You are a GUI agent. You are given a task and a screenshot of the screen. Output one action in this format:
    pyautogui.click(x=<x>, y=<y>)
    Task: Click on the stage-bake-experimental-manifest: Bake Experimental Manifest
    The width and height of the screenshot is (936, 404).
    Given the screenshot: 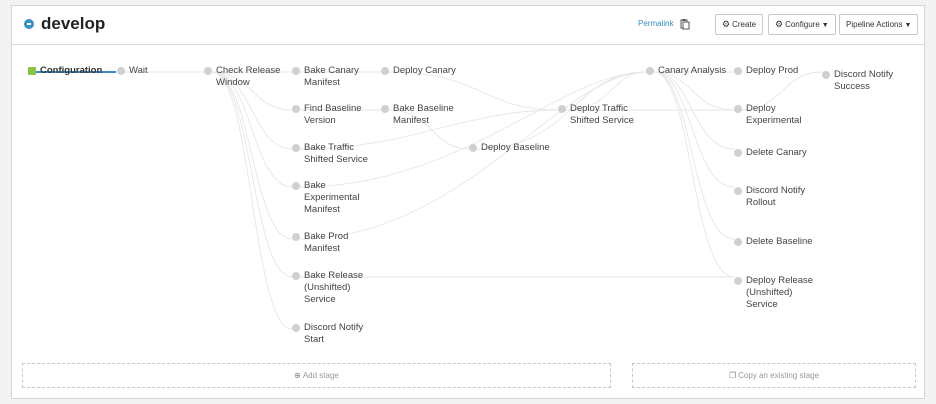 What is the action you would take?
    pyautogui.click(x=325, y=198)
    